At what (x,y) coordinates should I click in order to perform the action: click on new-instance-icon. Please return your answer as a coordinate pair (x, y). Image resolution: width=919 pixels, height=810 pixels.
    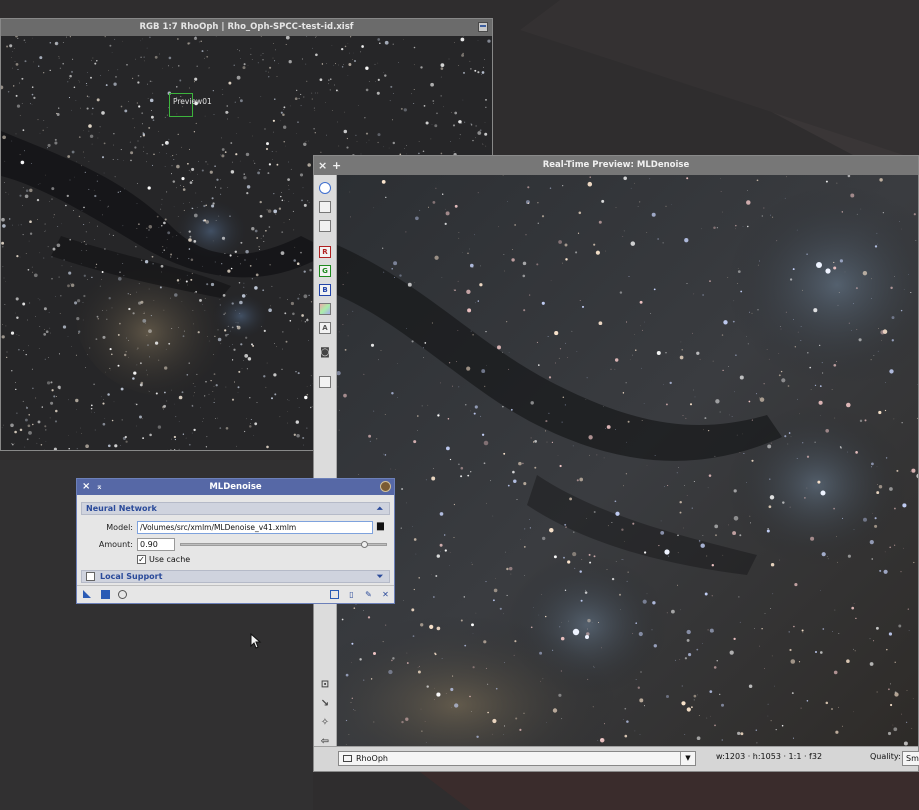
    Looking at the image, I should click on (87, 594).